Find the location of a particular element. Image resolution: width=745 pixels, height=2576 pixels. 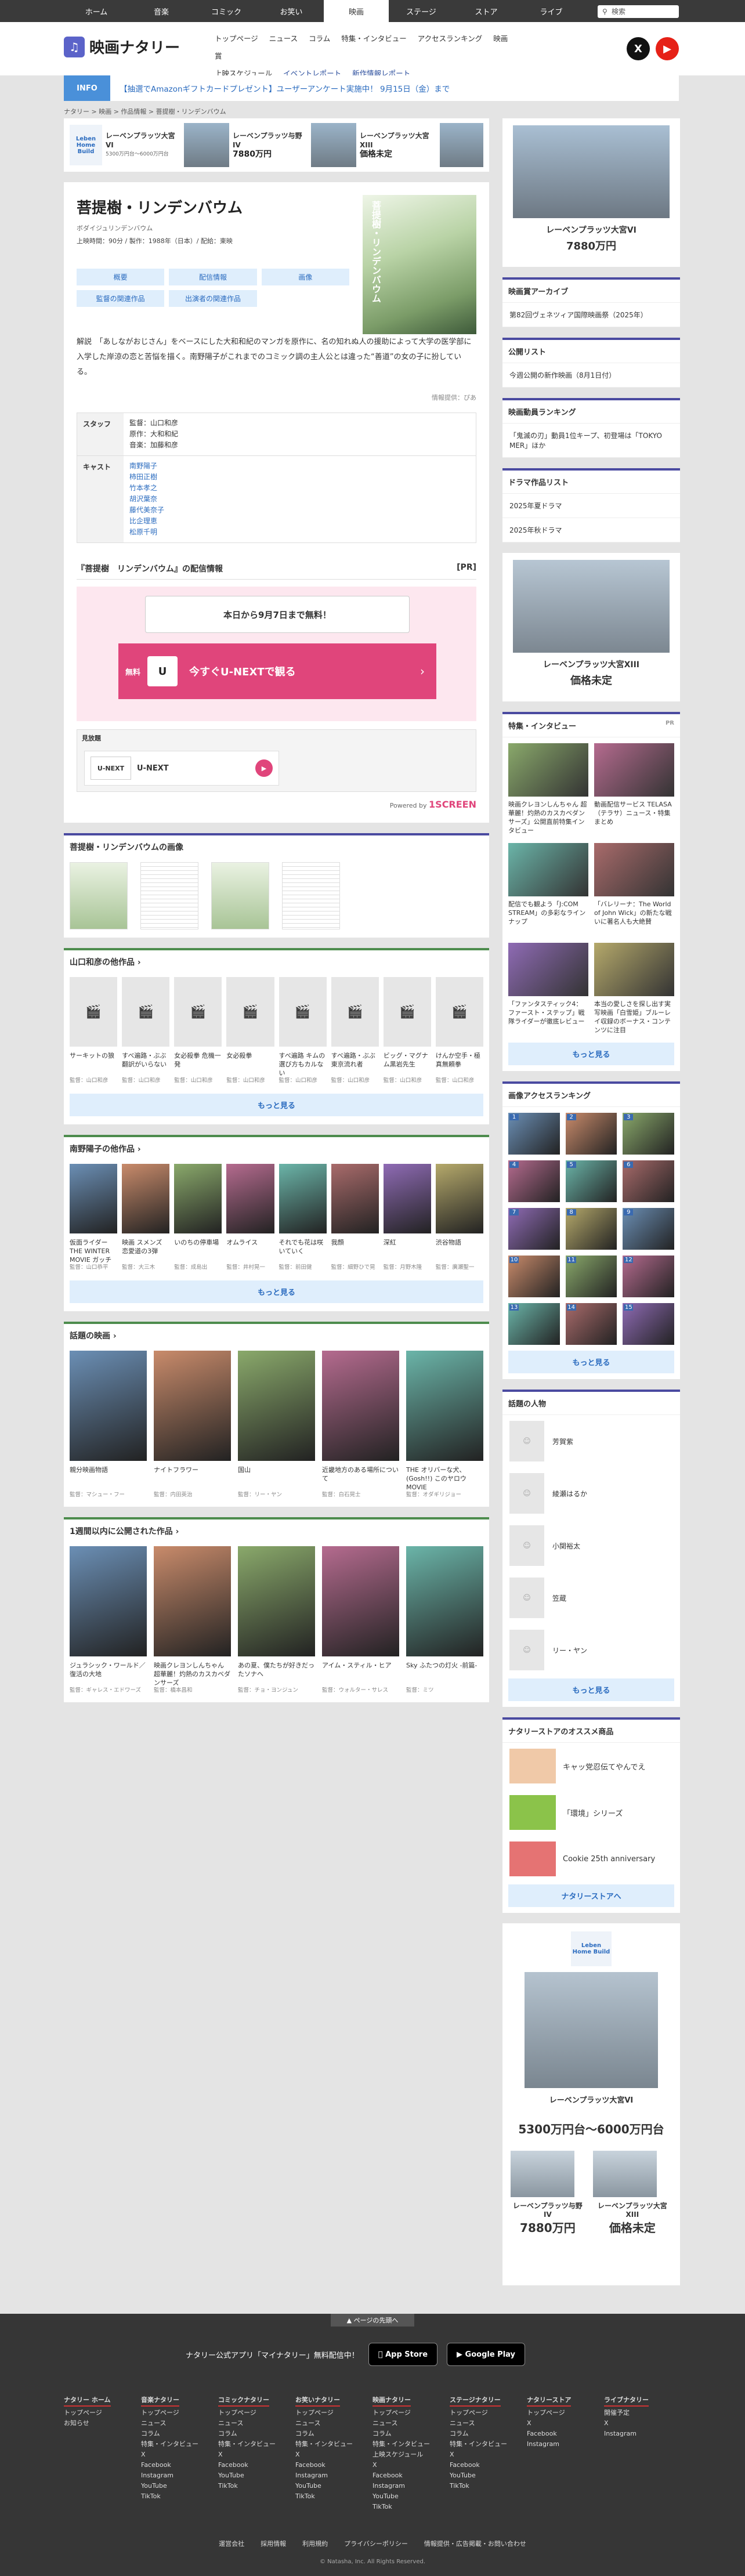

ranking-image: 12 is located at coordinates (649, 1276).